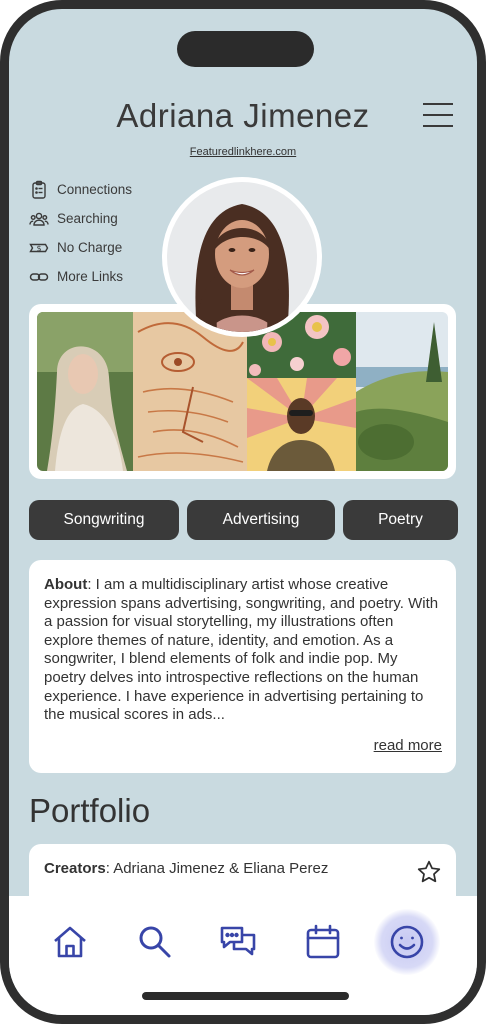 This screenshot has width=486, height=1024. I want to click on nav-profile, so click(407, 942).